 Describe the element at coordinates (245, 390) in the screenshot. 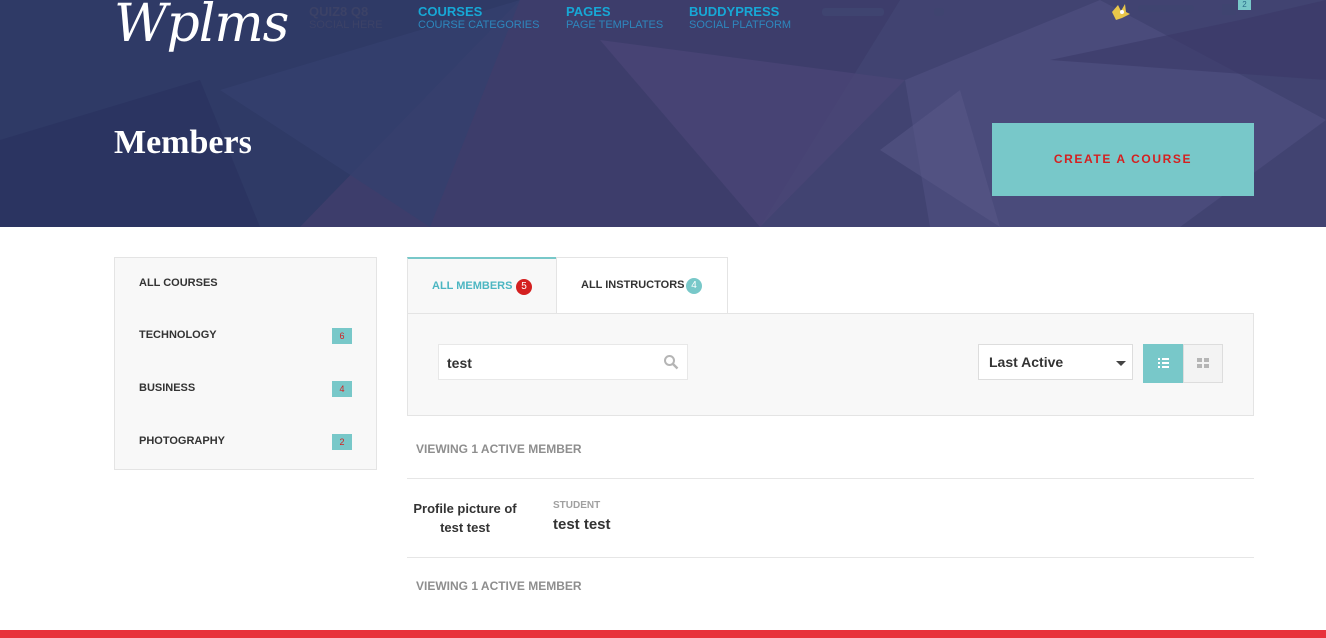

I see `sidebar-item-business: BUSINESS 4` at that location.